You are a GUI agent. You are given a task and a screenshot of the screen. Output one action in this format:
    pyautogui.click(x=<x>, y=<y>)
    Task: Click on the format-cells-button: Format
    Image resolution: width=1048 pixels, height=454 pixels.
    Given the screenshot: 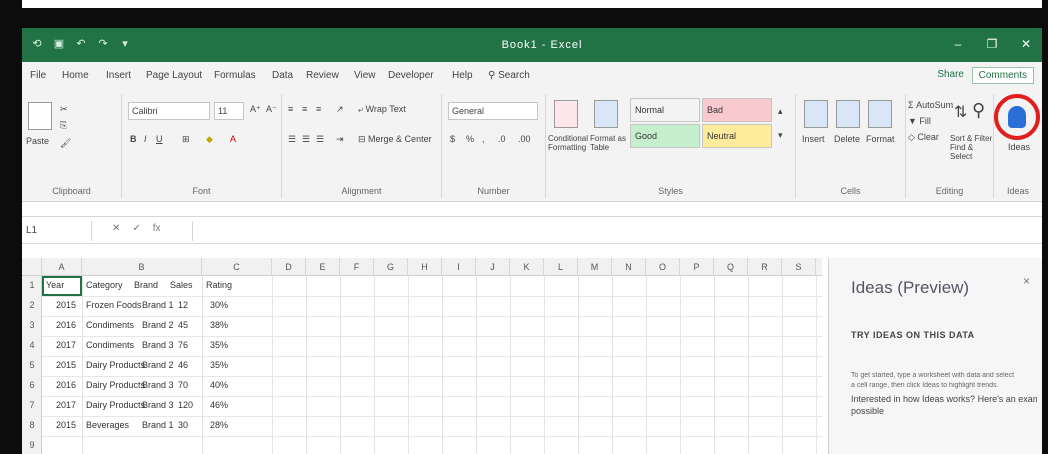 What is the action you would take?
    pyautogui.click(x=880, y=139)
    